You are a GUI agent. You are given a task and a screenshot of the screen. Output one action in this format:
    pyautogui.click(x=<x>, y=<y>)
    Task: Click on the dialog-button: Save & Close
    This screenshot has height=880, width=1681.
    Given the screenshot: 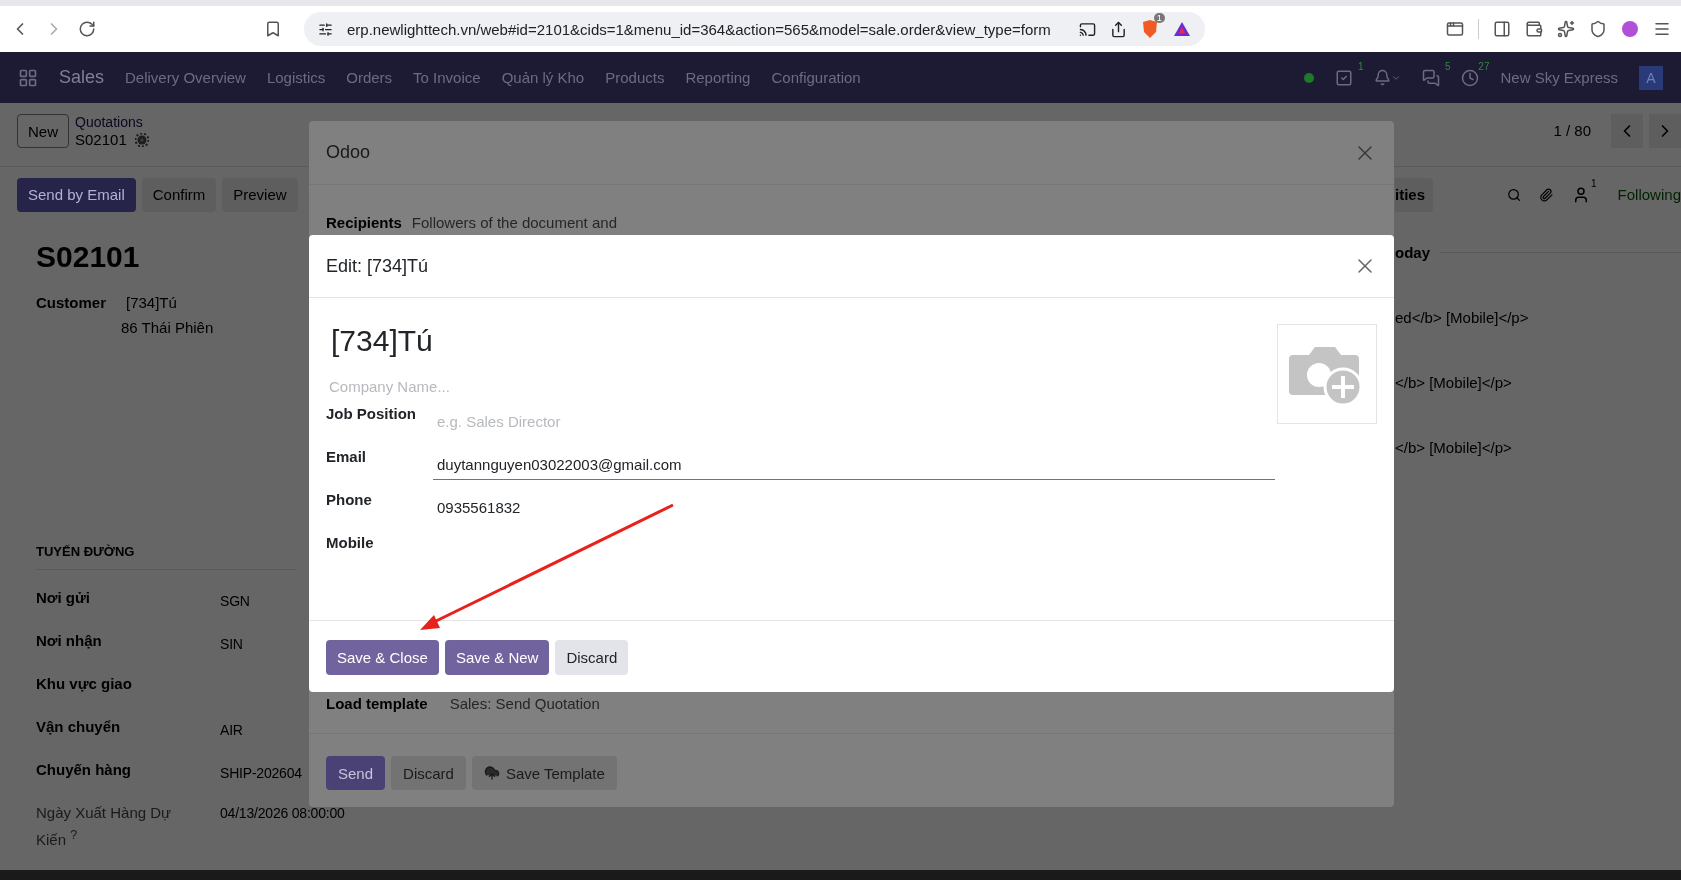 What is the action you would take?
    pyautogui.click(x=382, y=657)
    